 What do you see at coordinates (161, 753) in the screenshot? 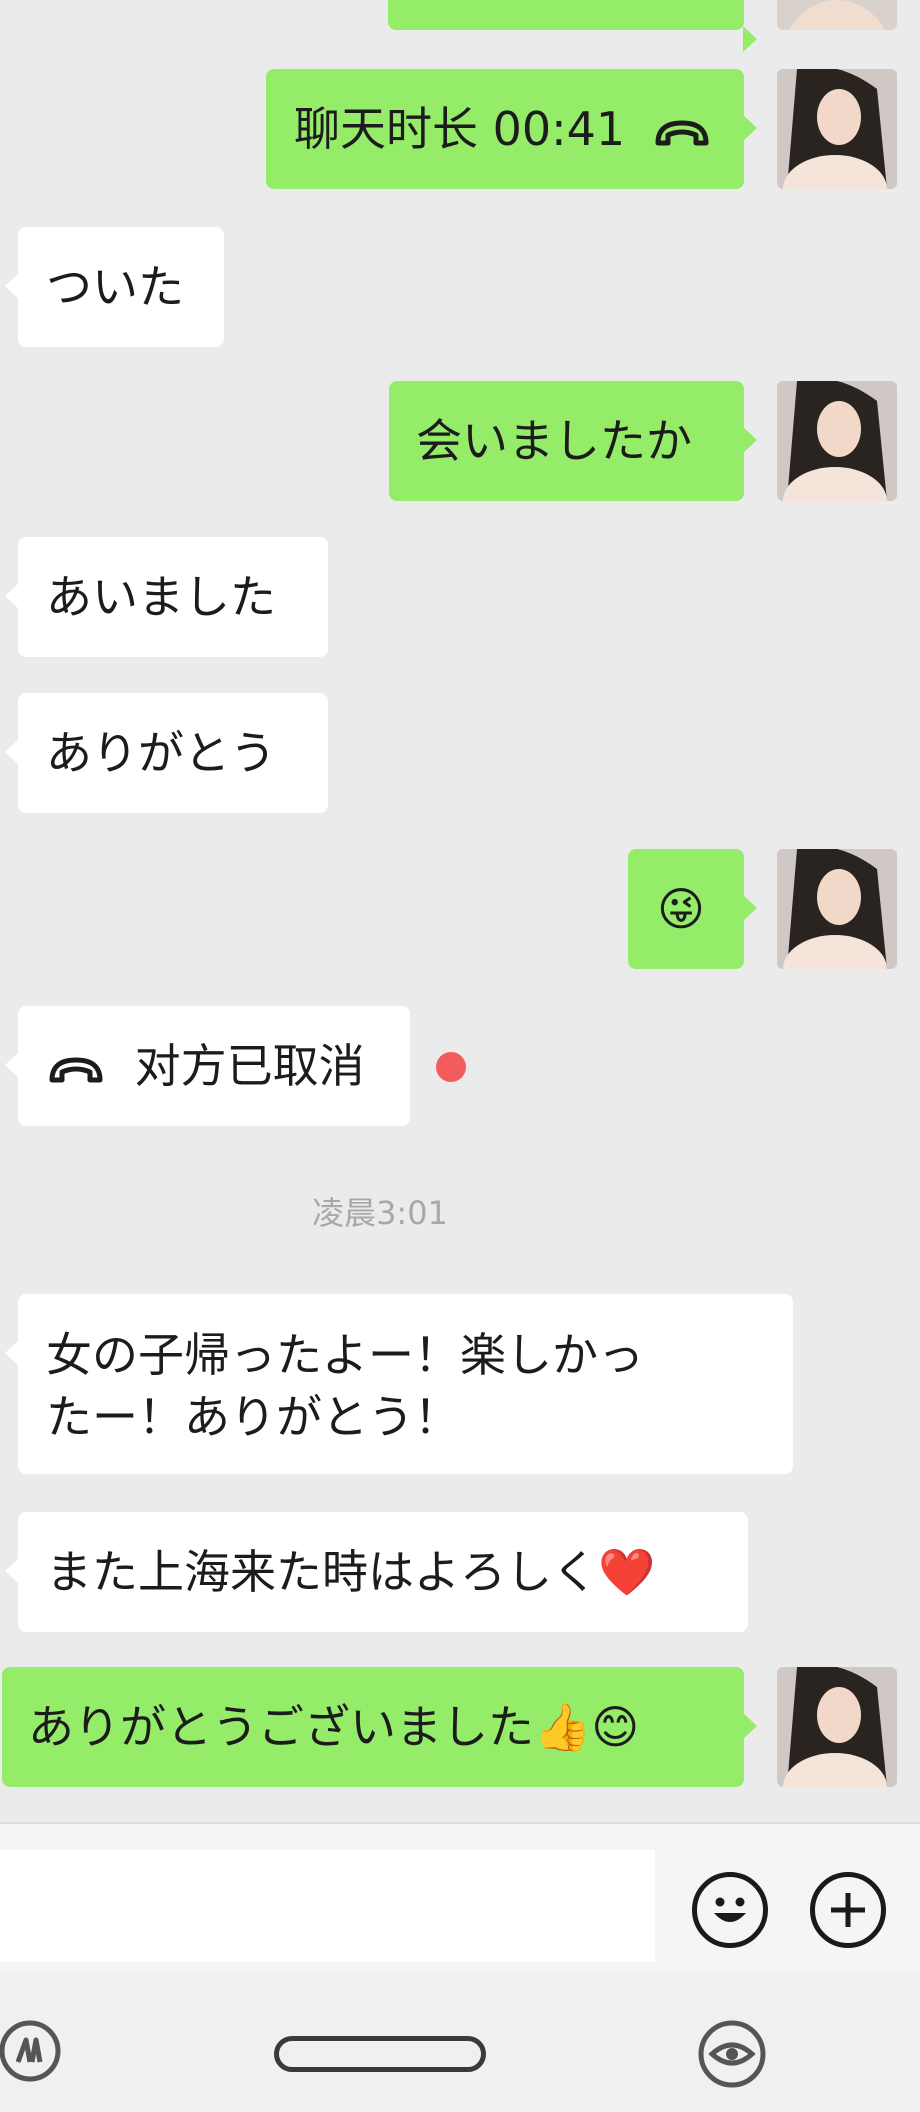
I see `message-text: ありがとう` at bounding box center [161, 753].